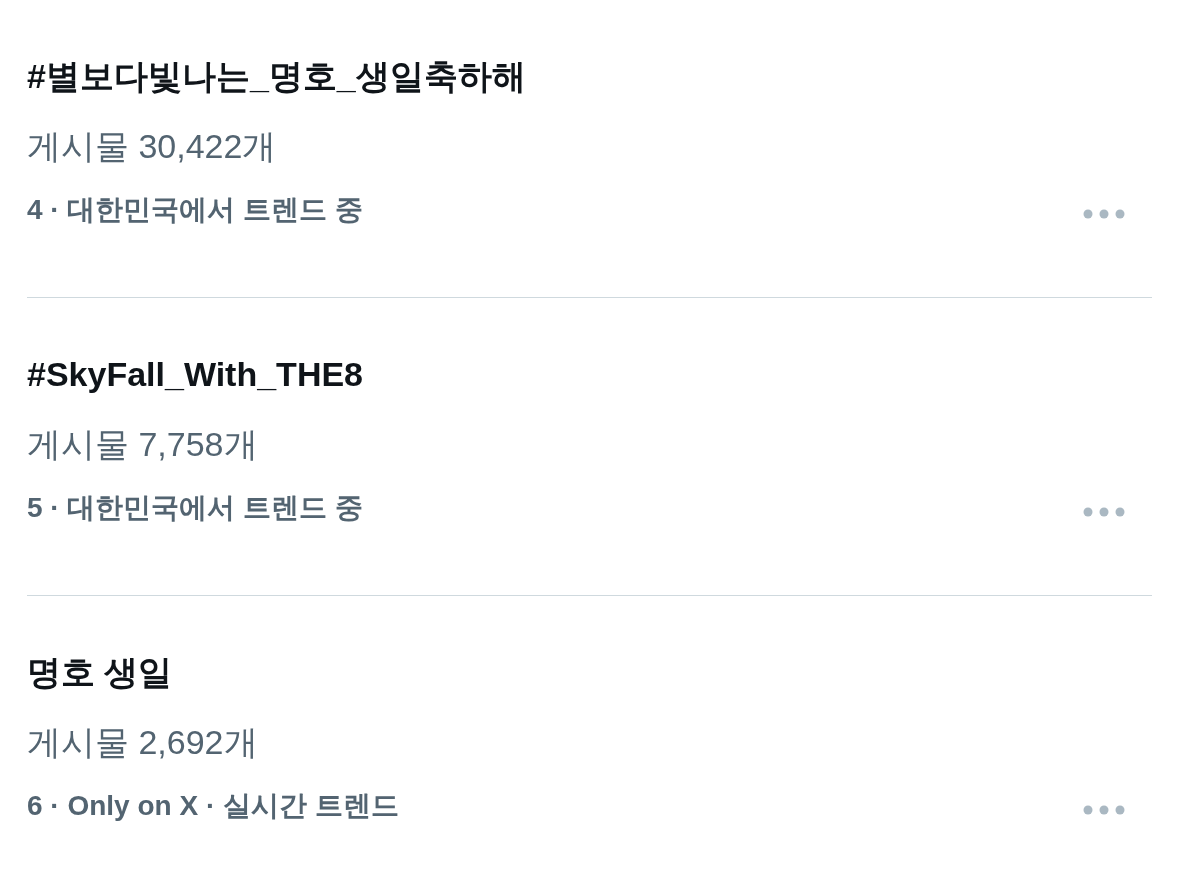 The image size is (1179, 893). I want to click on trend-context: 5 · 대한민국에서 트렌드 중, so click(195, 508).